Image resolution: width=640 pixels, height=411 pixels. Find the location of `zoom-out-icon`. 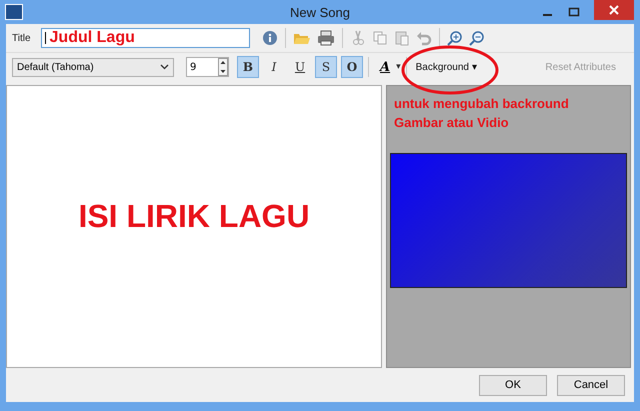

zoom-out-icon is located at coordinates (476, 38).